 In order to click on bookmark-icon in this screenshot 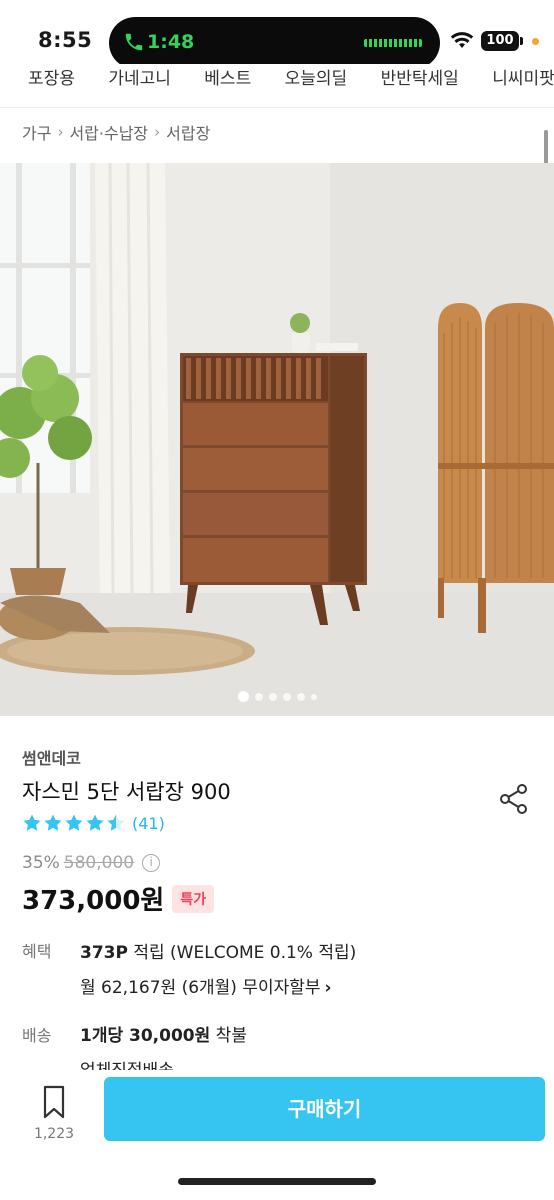, I will do `click(54, 1102)`.